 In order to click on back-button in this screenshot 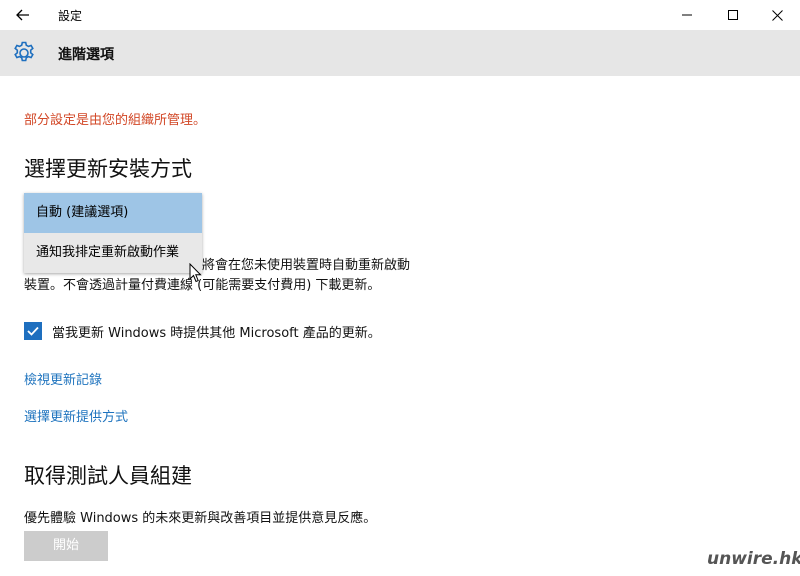, I will do `click(23, 15)`.